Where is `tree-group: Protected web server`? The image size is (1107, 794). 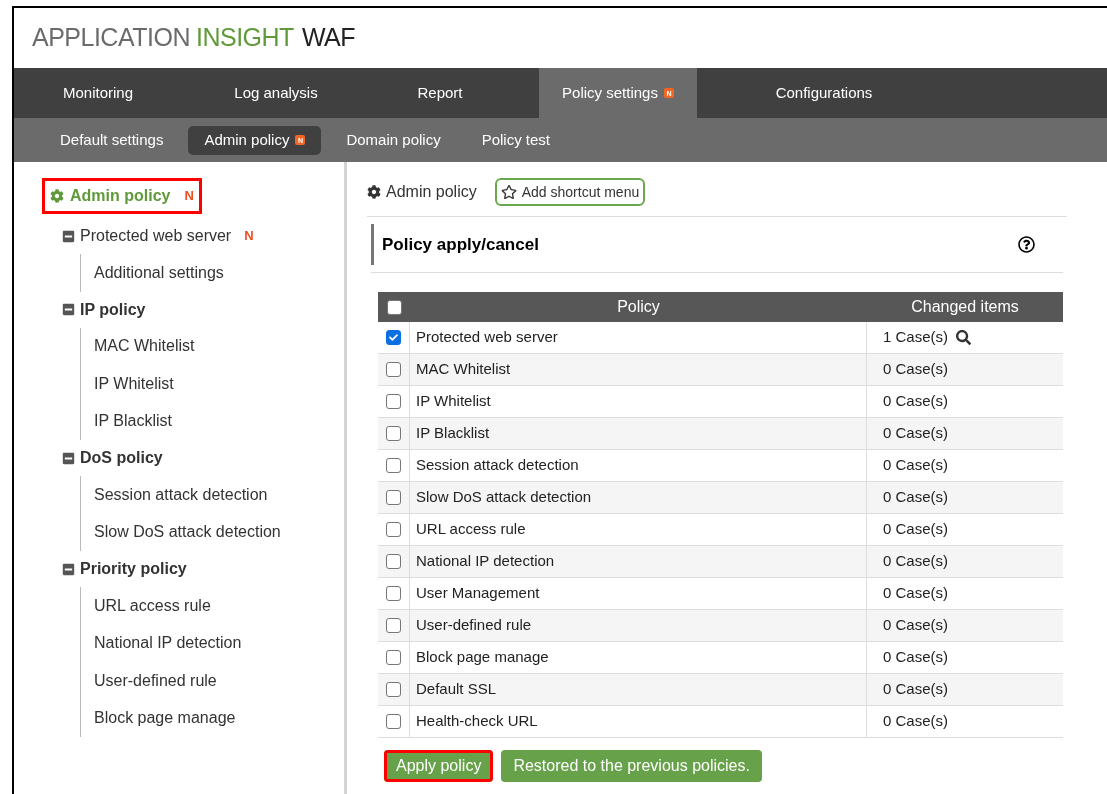
tree-group: Protected web server is located at coordinates (156, 236).